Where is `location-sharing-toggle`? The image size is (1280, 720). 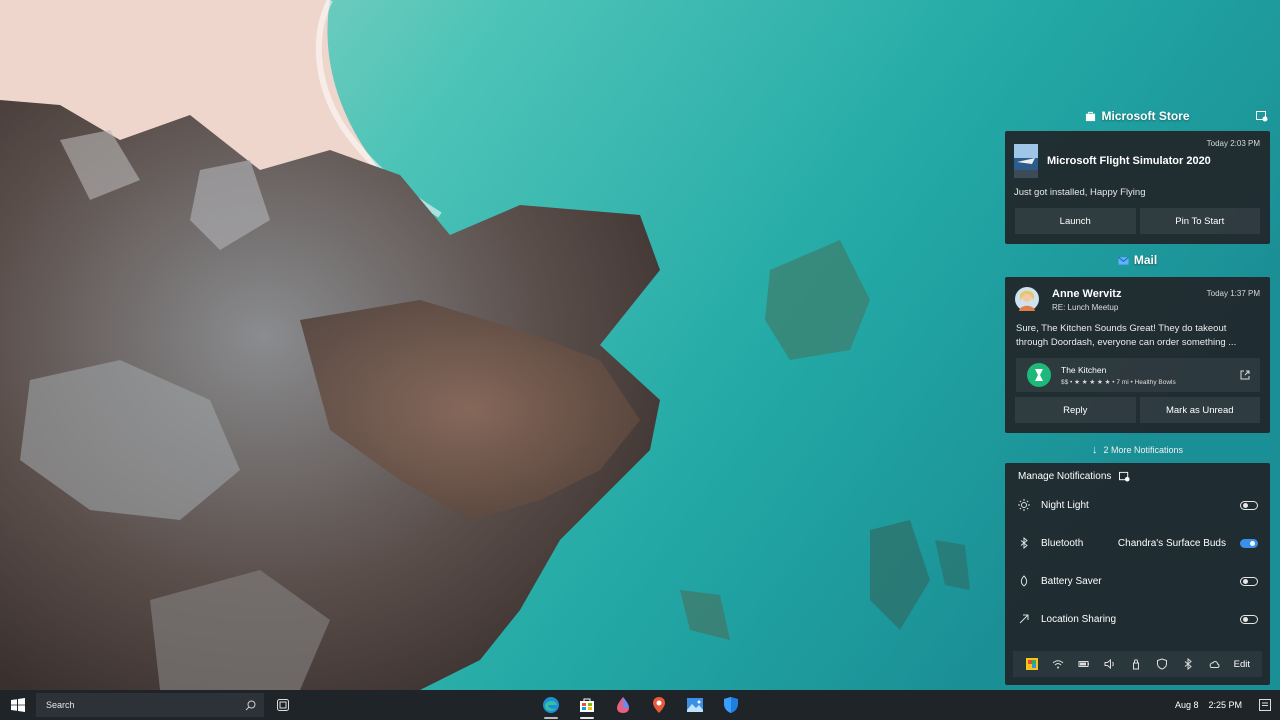 location-sharing-toggle is located at coordinates (1249, 619).